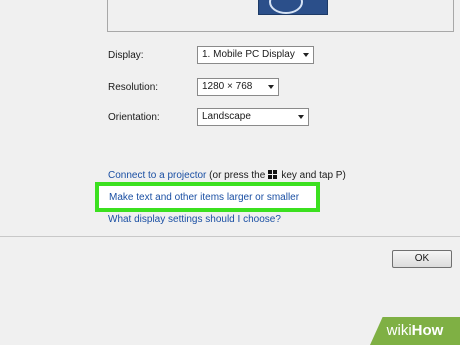  Describe the element at coordinates (248, 54) in the screenshot. I see `display-dropdown-value: 1. Mobile PC Display` at that location.